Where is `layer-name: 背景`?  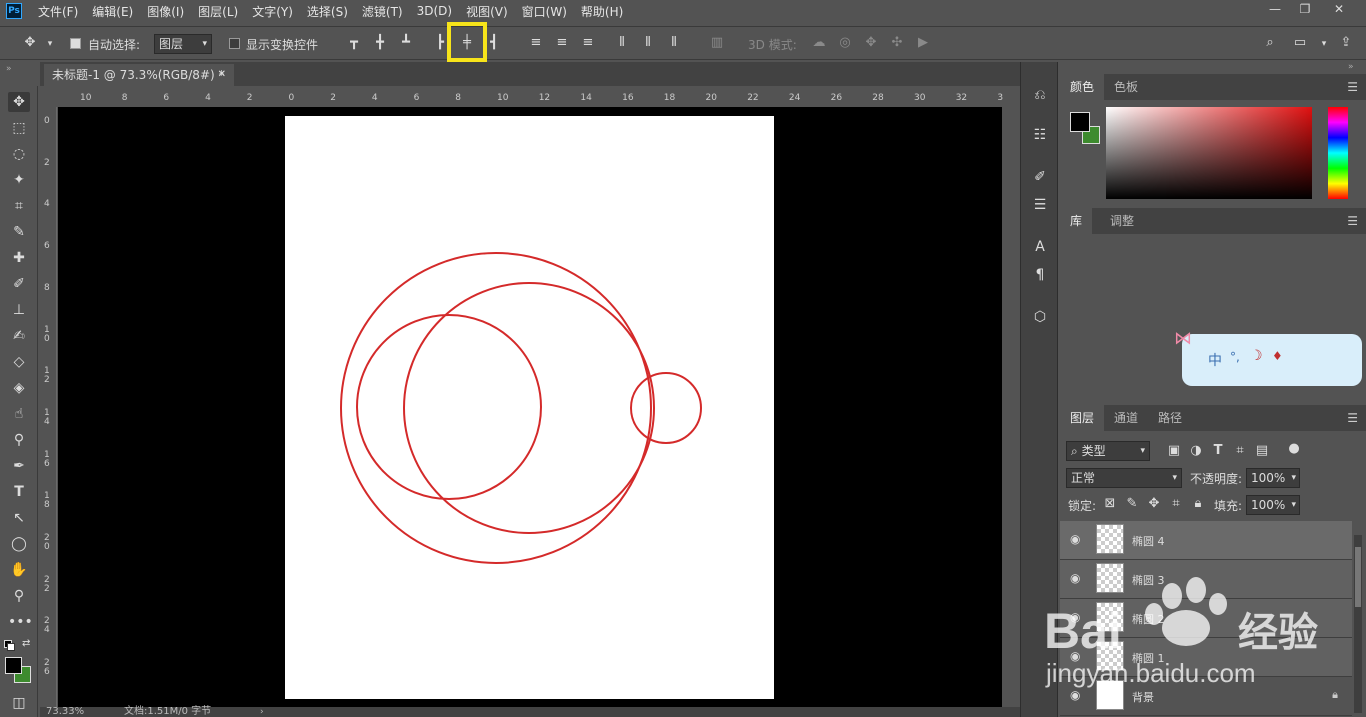 layer-name: 背景 is located at coordinates (1143, 697).